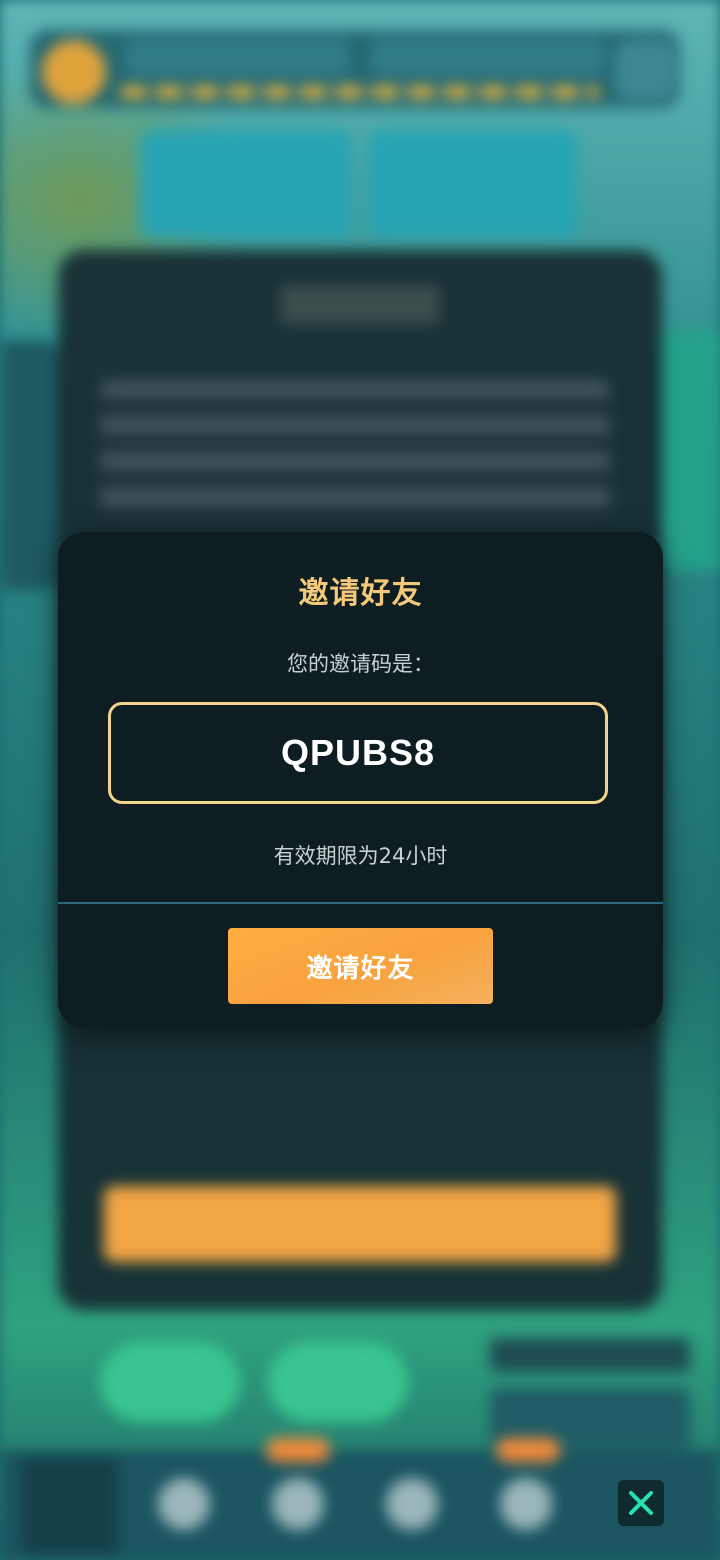  What do you see at coordinates (360, 1224) in the screenshot?
I see `background-invite-button` at bounding box center [360, 1224].